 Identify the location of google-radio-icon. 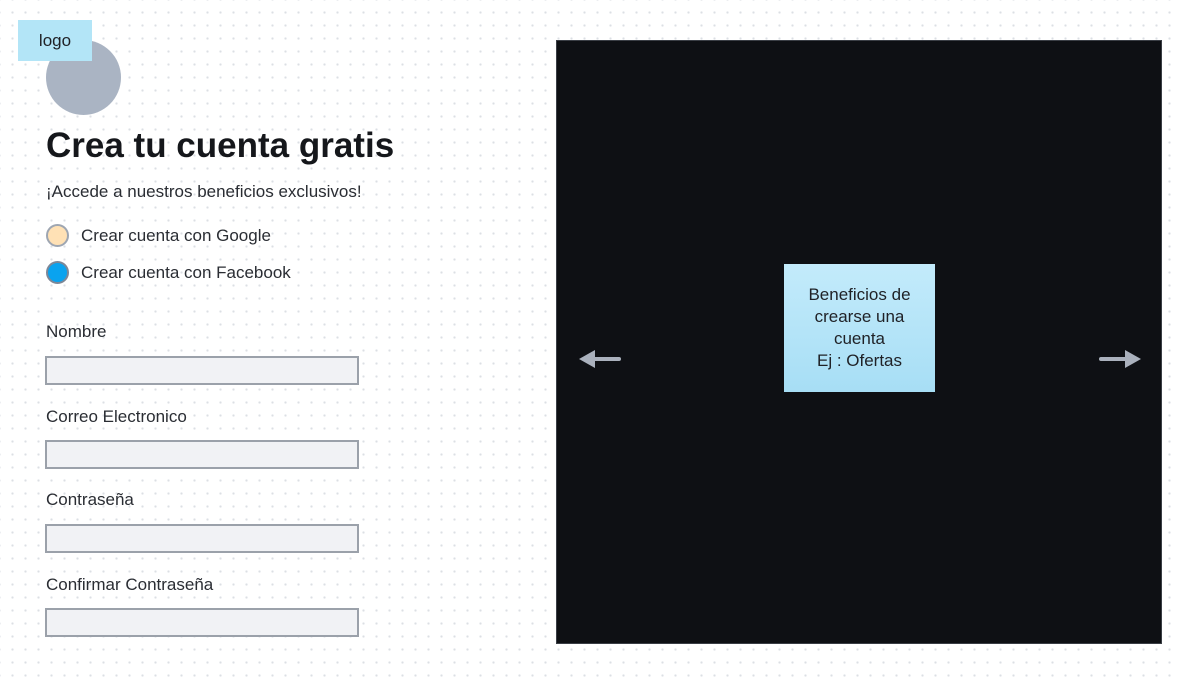
(57, 235).